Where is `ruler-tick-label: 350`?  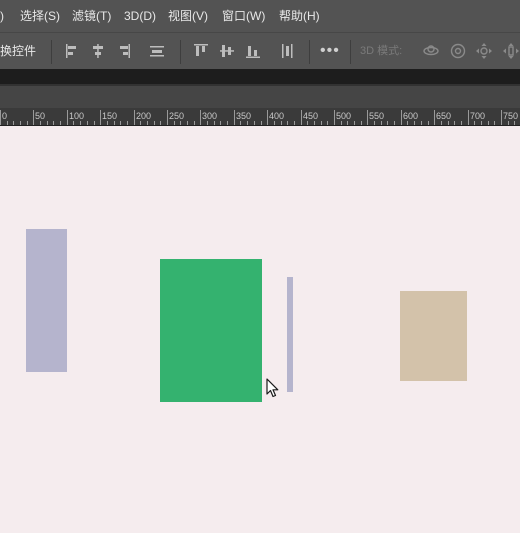
ruler-tick-label: 350 is located at coordinates (243, 116).